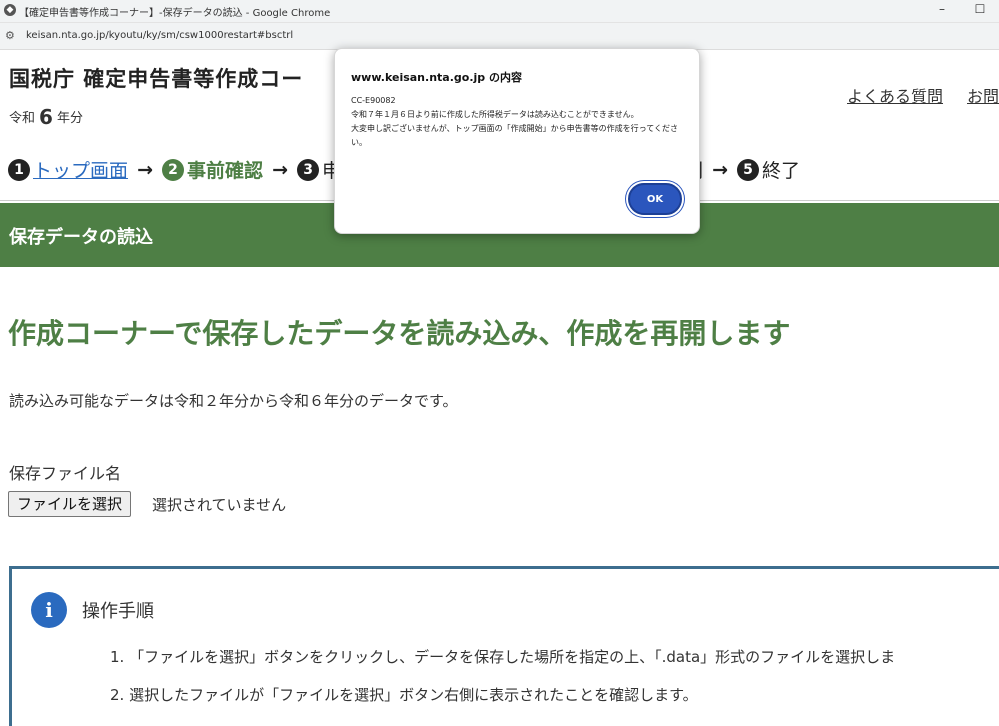  What do you see at coordinates (308, 169) in the screenshot?
I see `step-3-number: 3` at bounding box center [308, 169].